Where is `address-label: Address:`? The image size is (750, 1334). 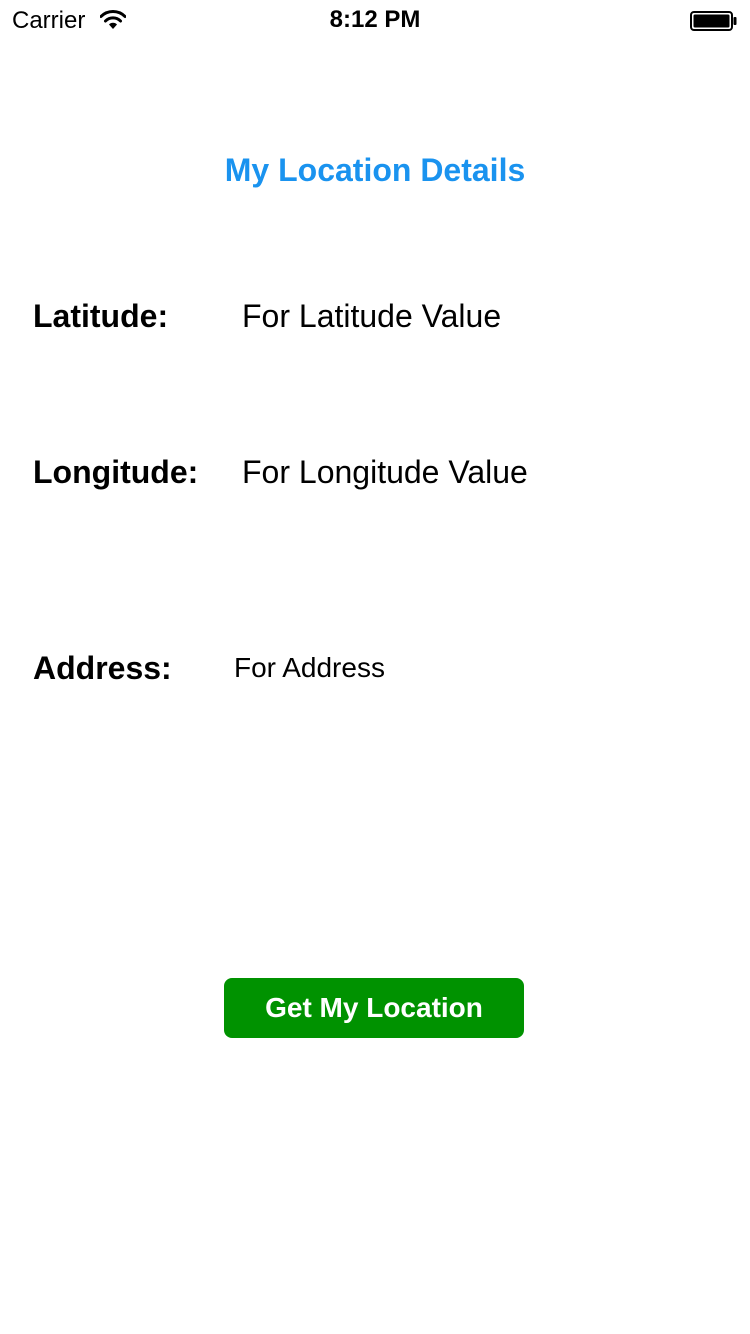
address-label: Address: is located at coordinates (102, 668).